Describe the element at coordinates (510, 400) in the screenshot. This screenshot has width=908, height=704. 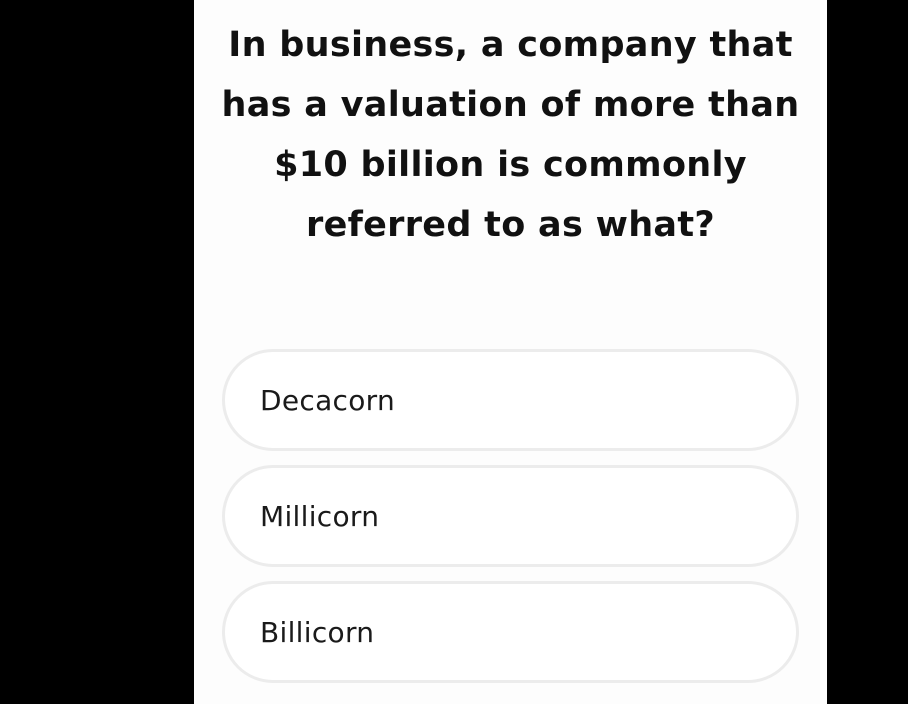
I see `answer-option-decacorn: Decacorn` at that location.